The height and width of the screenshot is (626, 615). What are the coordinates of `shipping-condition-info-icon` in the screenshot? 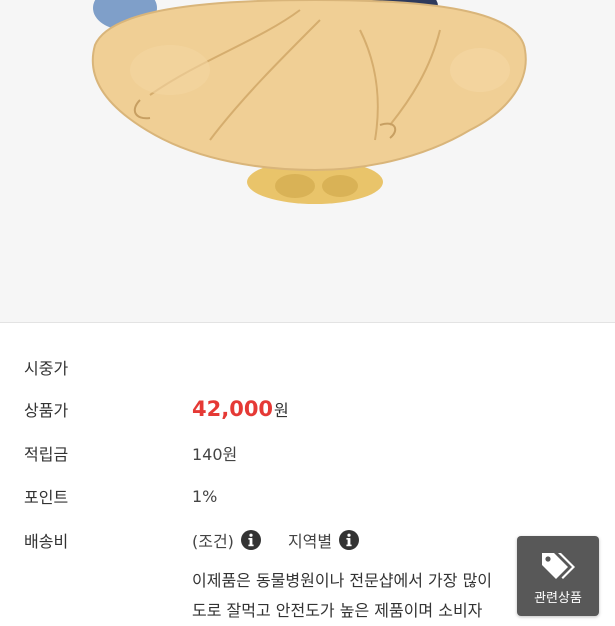 It's located at (251, 540).